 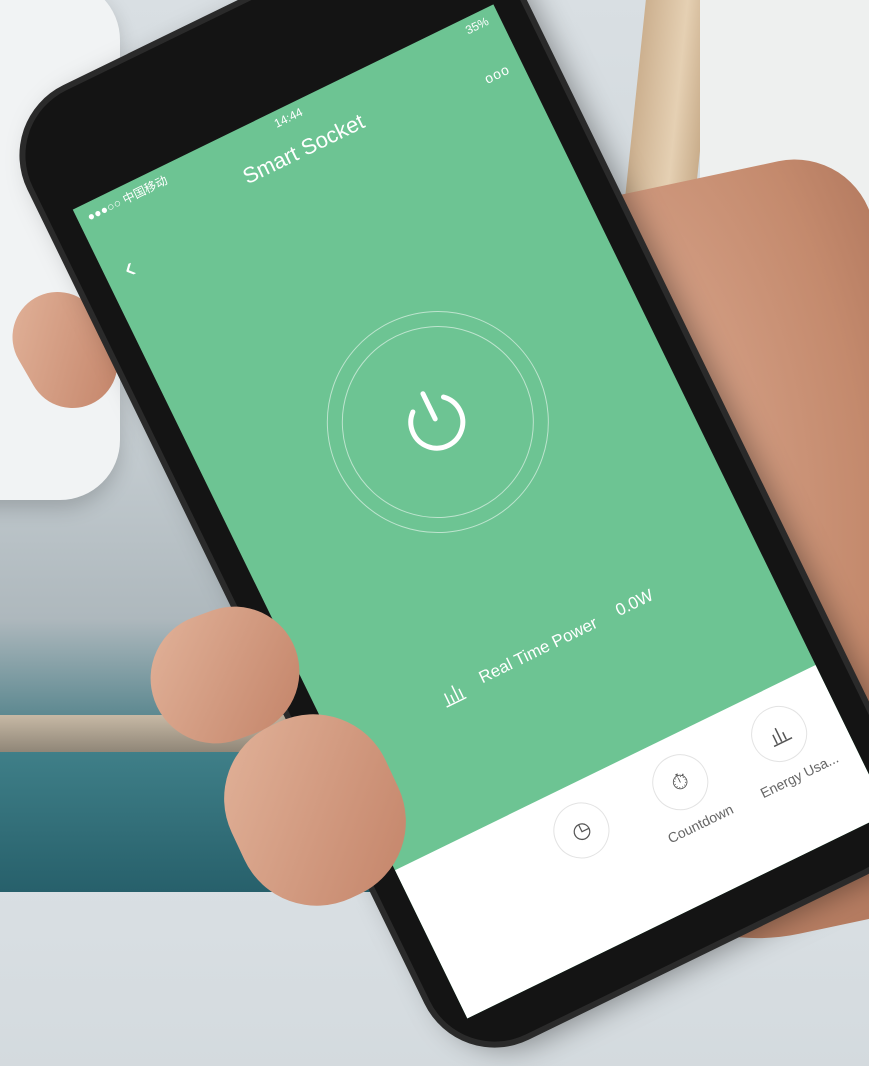 What do you see at coordinates (538, 650) in the screenshot?
I see `real-time-power-label: Real Time Power` at bounding box center [538, 650].